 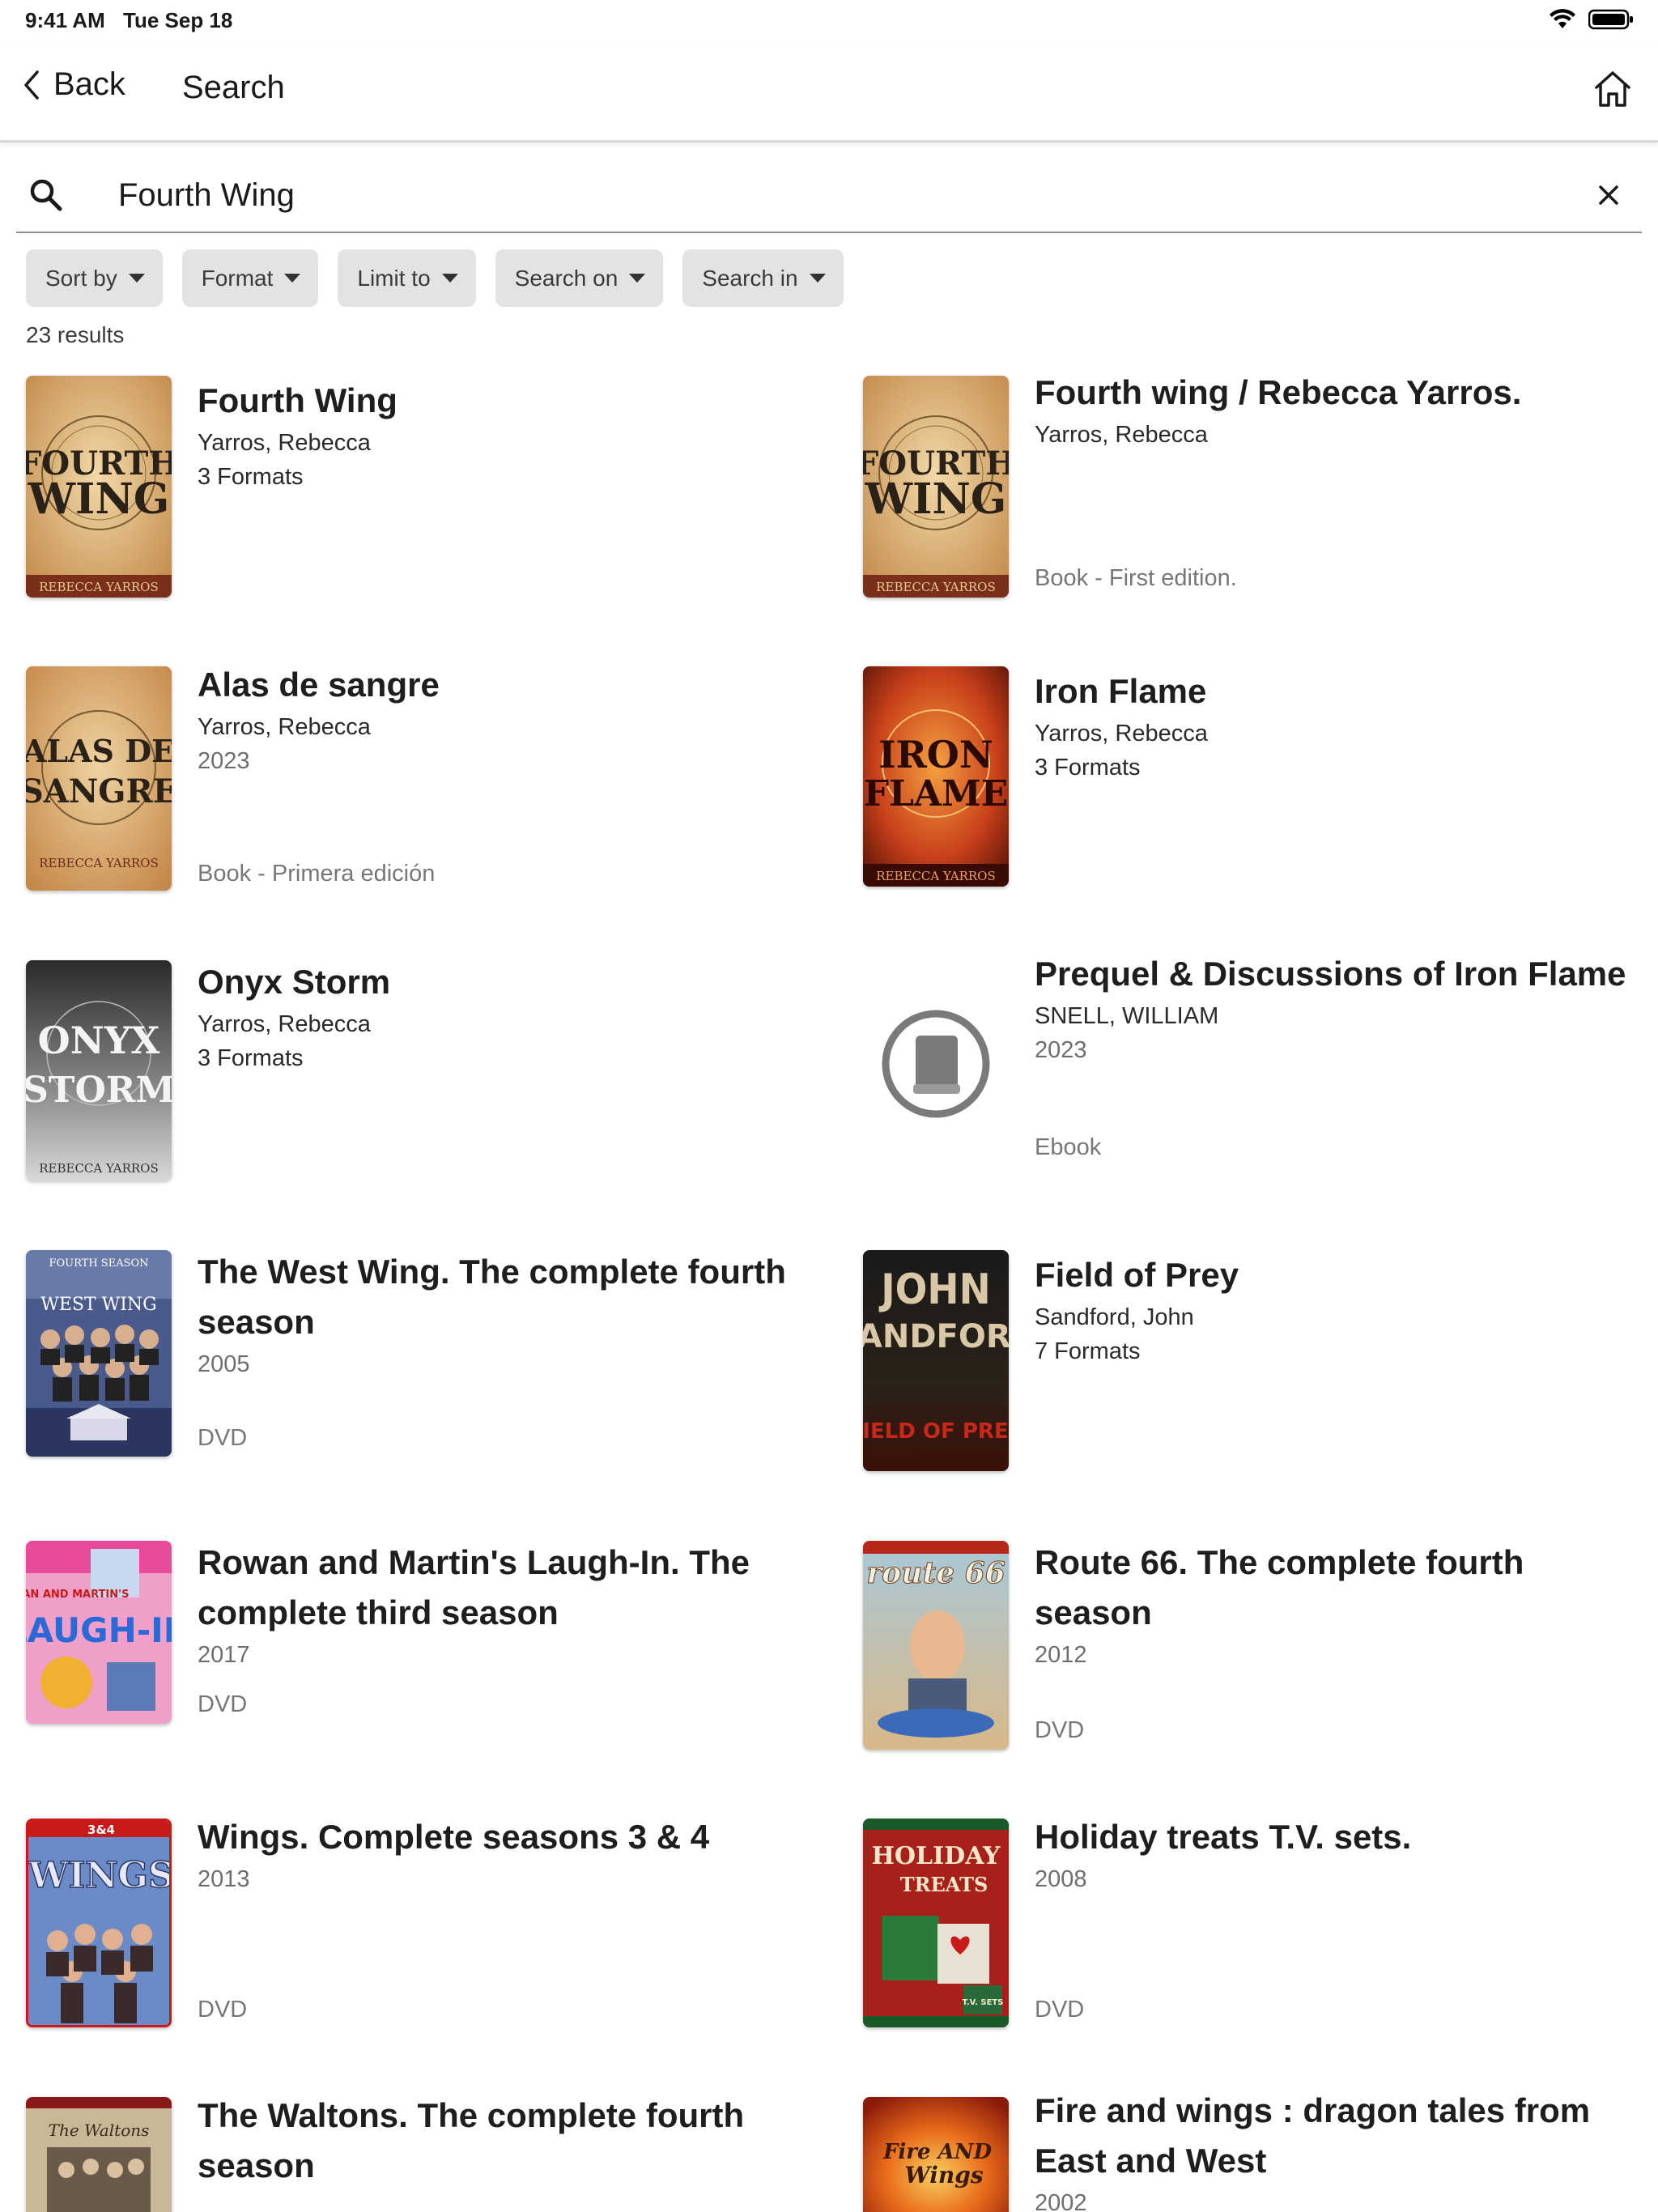 I want to click on result-year: 2013, so click(x=224, y=1879).